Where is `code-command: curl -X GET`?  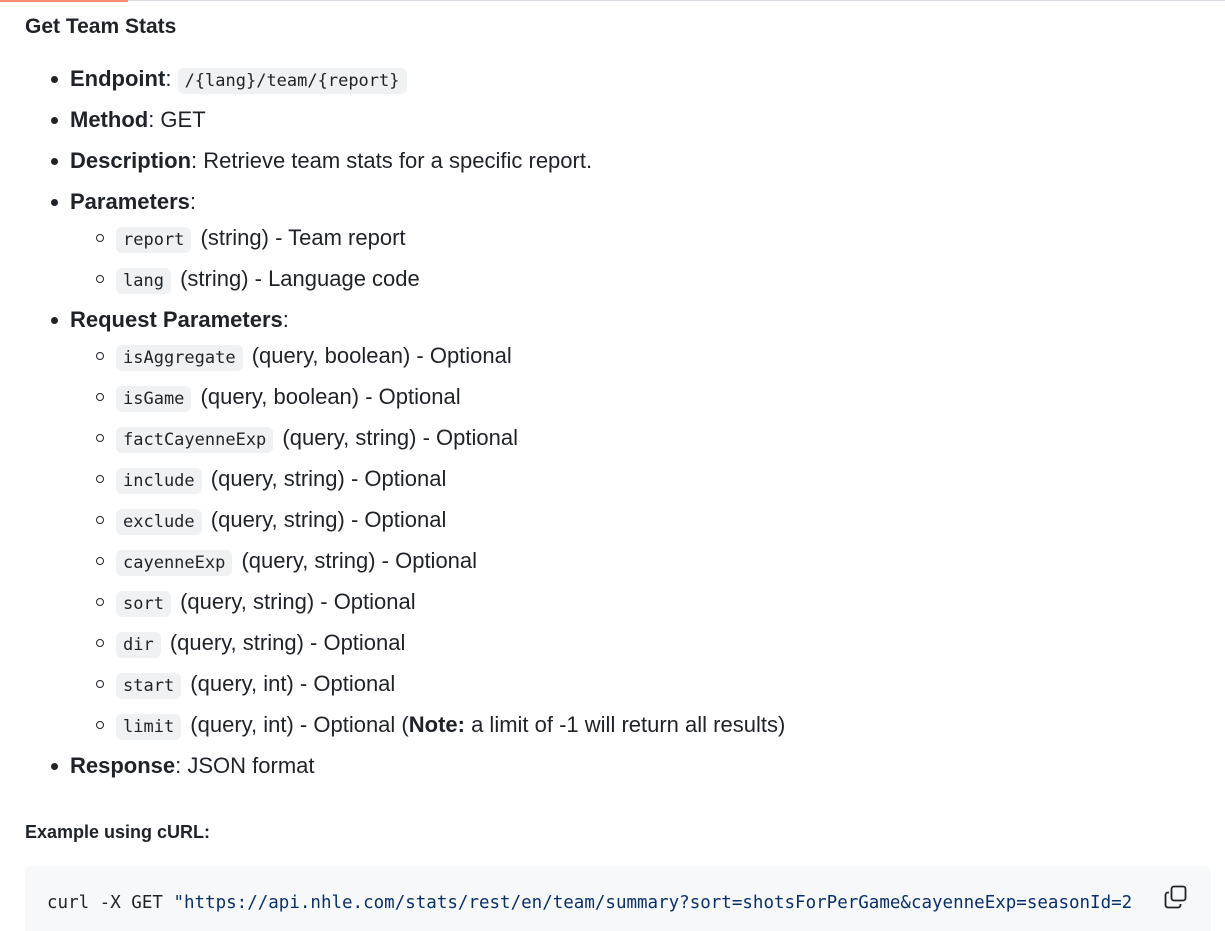
code-command: curl -X GET is located at coordinates (110, 903).